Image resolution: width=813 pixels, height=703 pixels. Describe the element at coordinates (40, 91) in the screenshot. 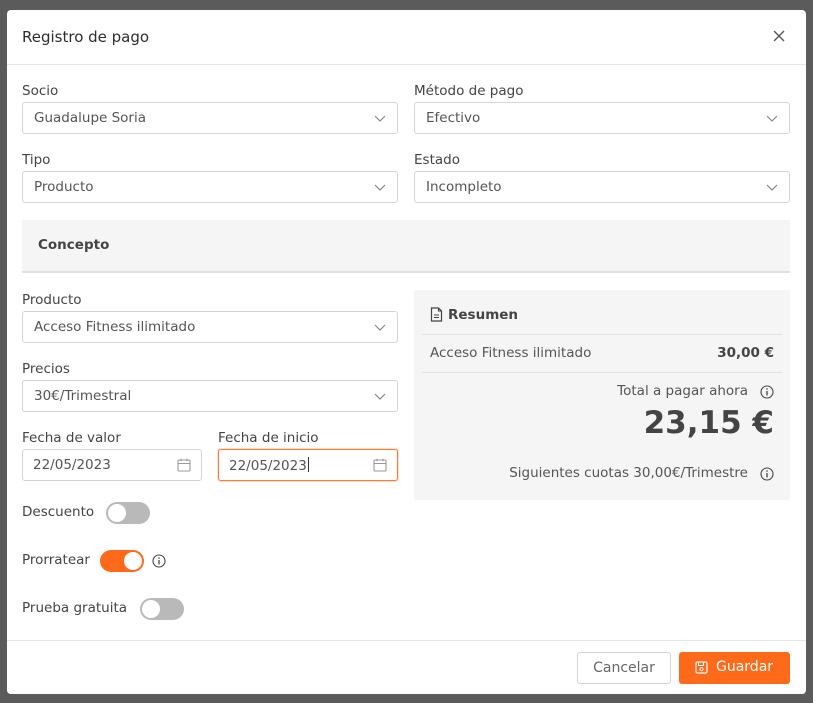

I see `socio-label: Socio` at that location.